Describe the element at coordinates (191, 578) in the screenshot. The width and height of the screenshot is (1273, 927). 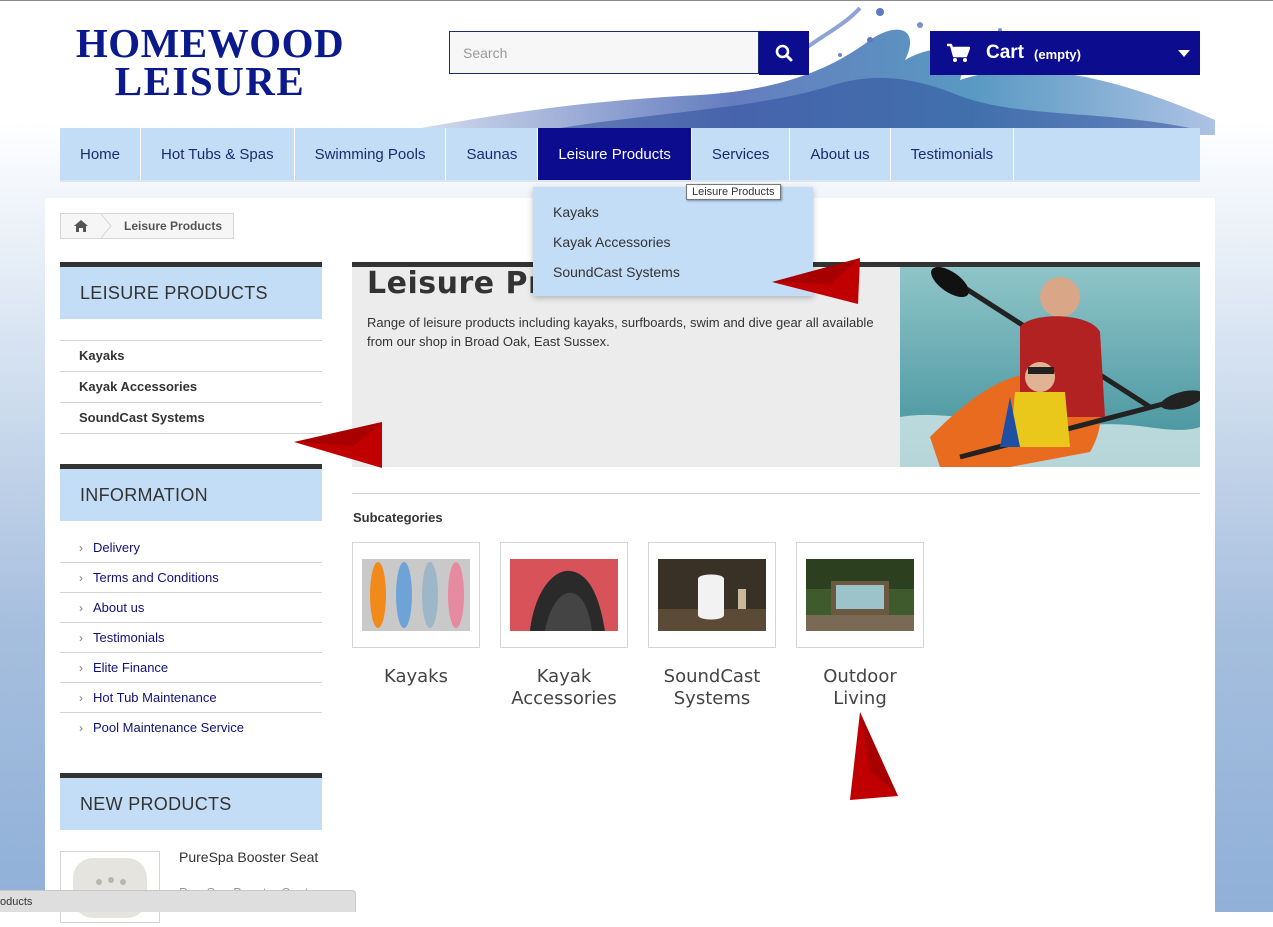
I see `info-link-terms: › Terms and Conditions` at that location.